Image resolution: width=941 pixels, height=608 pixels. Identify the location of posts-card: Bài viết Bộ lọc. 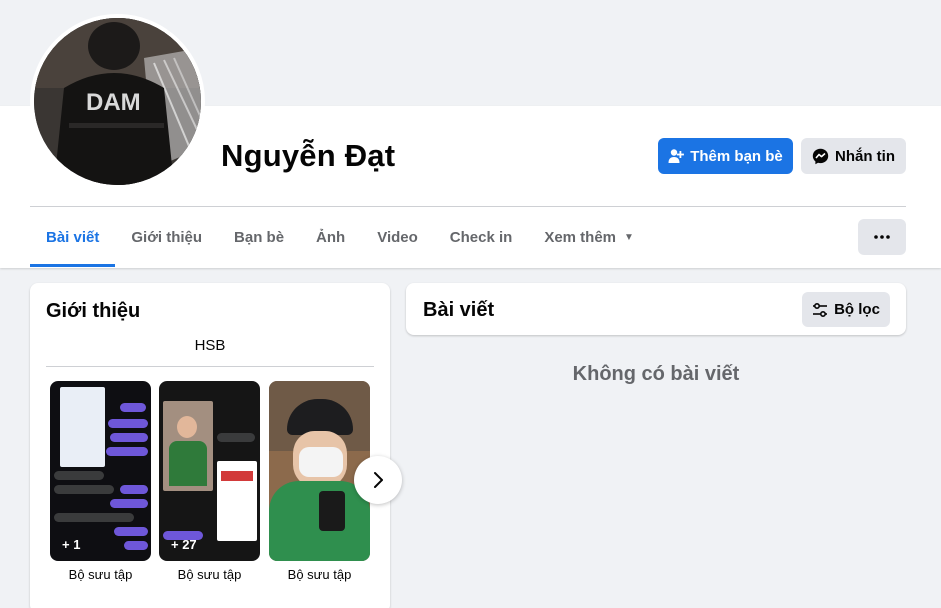
(656, 309).